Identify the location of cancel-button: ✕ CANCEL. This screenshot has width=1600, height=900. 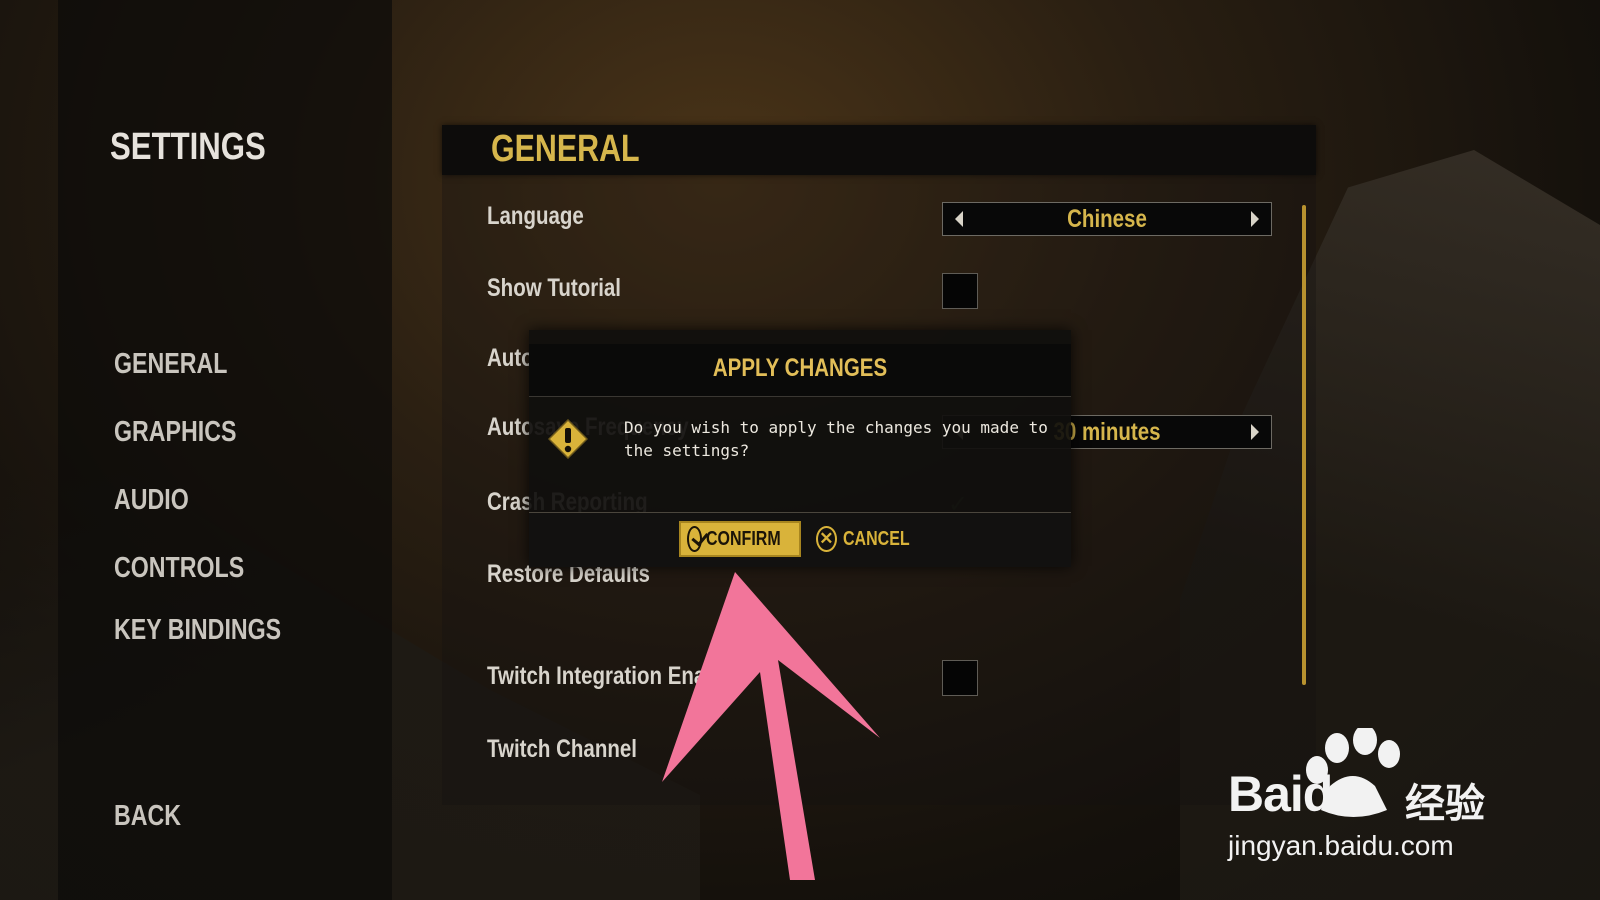
(871, 539).